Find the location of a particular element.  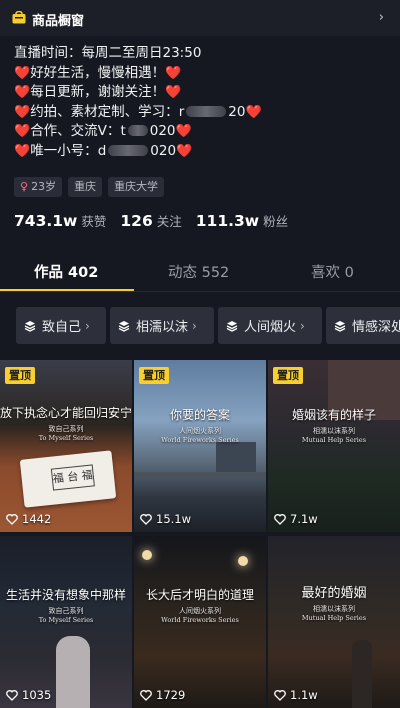

video-thumbnail: 最好的婚姻 相濡以沫系列 Mutual Help Series 1.1w is located at coordinates (334, 622).